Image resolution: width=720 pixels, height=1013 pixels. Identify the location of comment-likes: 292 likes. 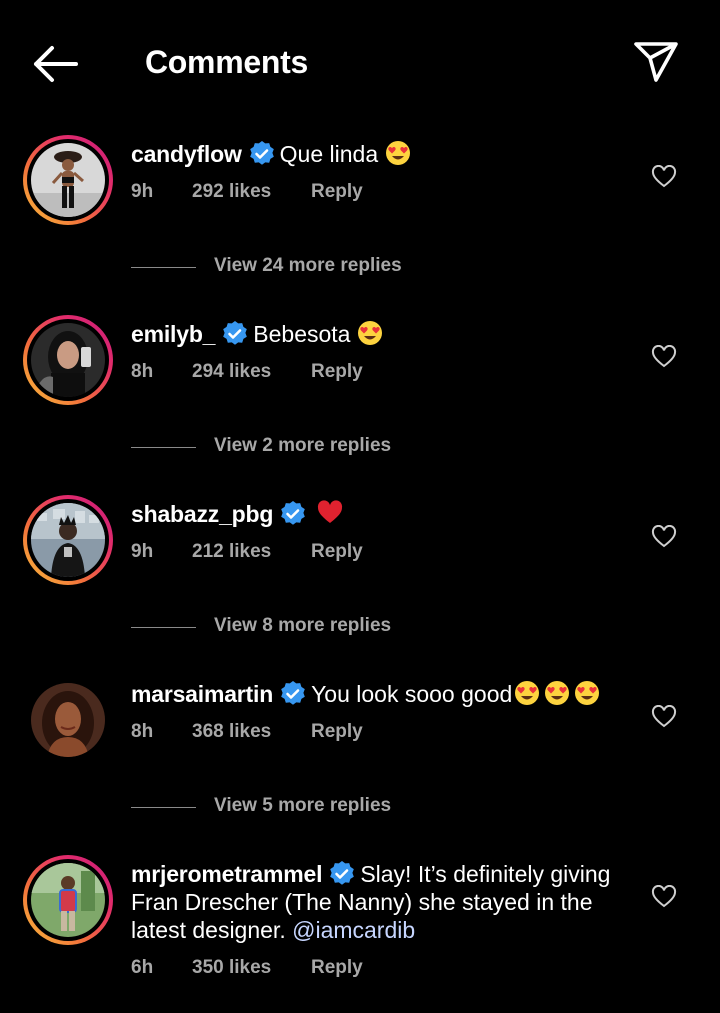
(231, 192).